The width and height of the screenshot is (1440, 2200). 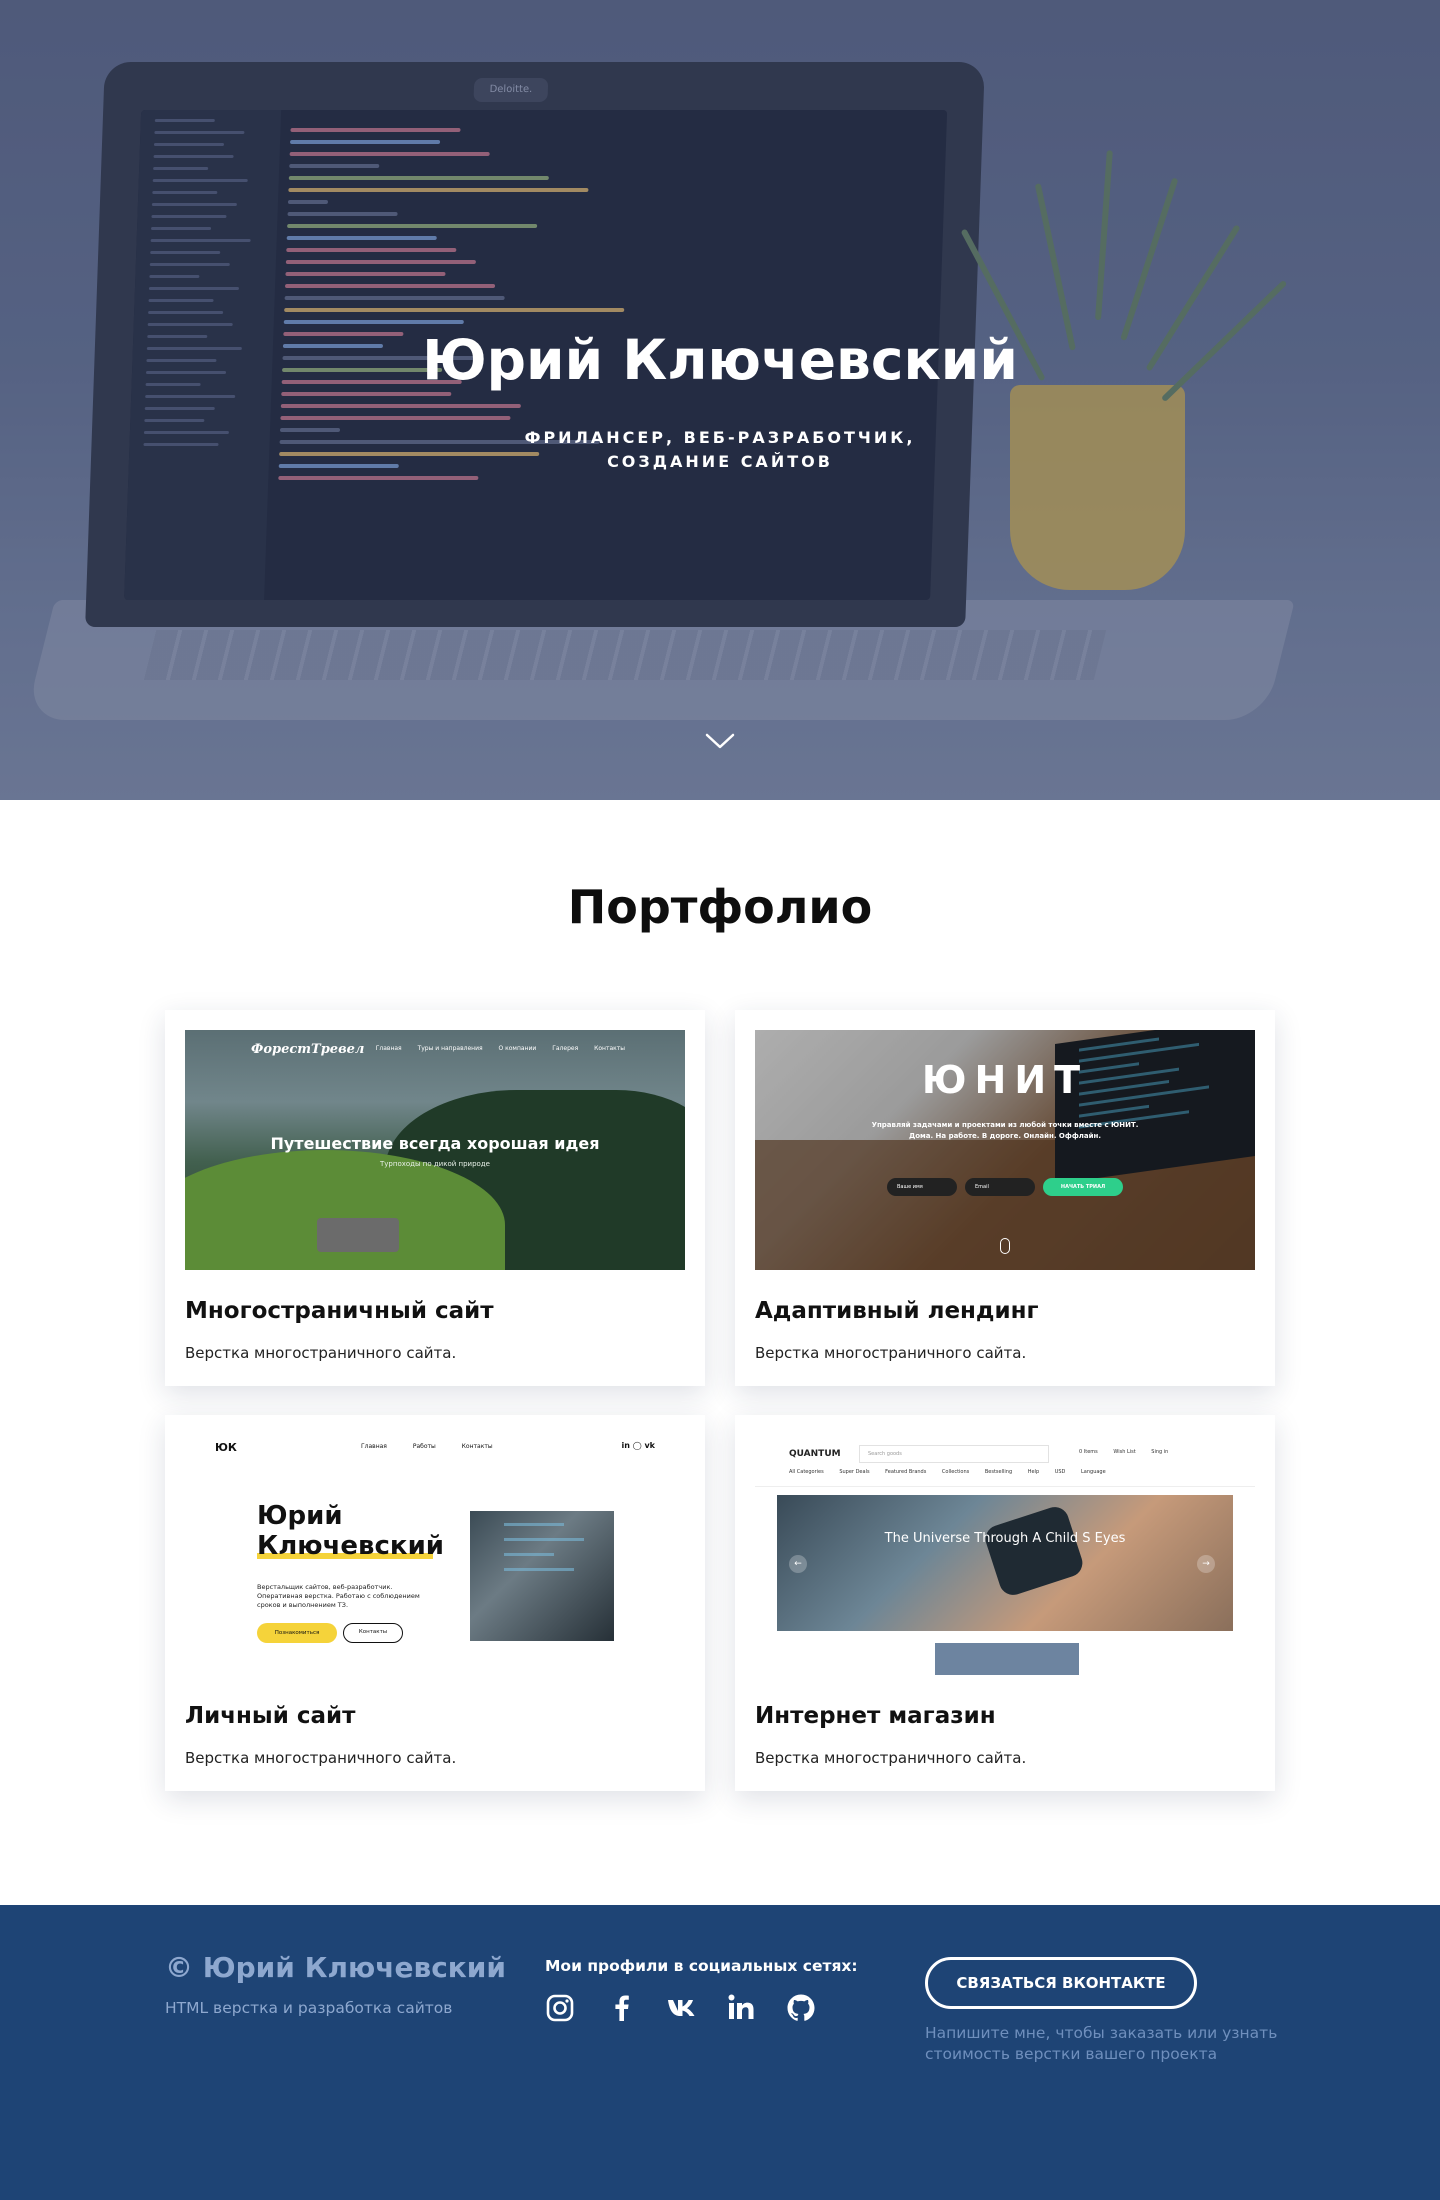 What do you see at coordinates (798, 1564) in the screenshot?
I see `arrow-left-icon: ←` at bounding box center [798, 1564].